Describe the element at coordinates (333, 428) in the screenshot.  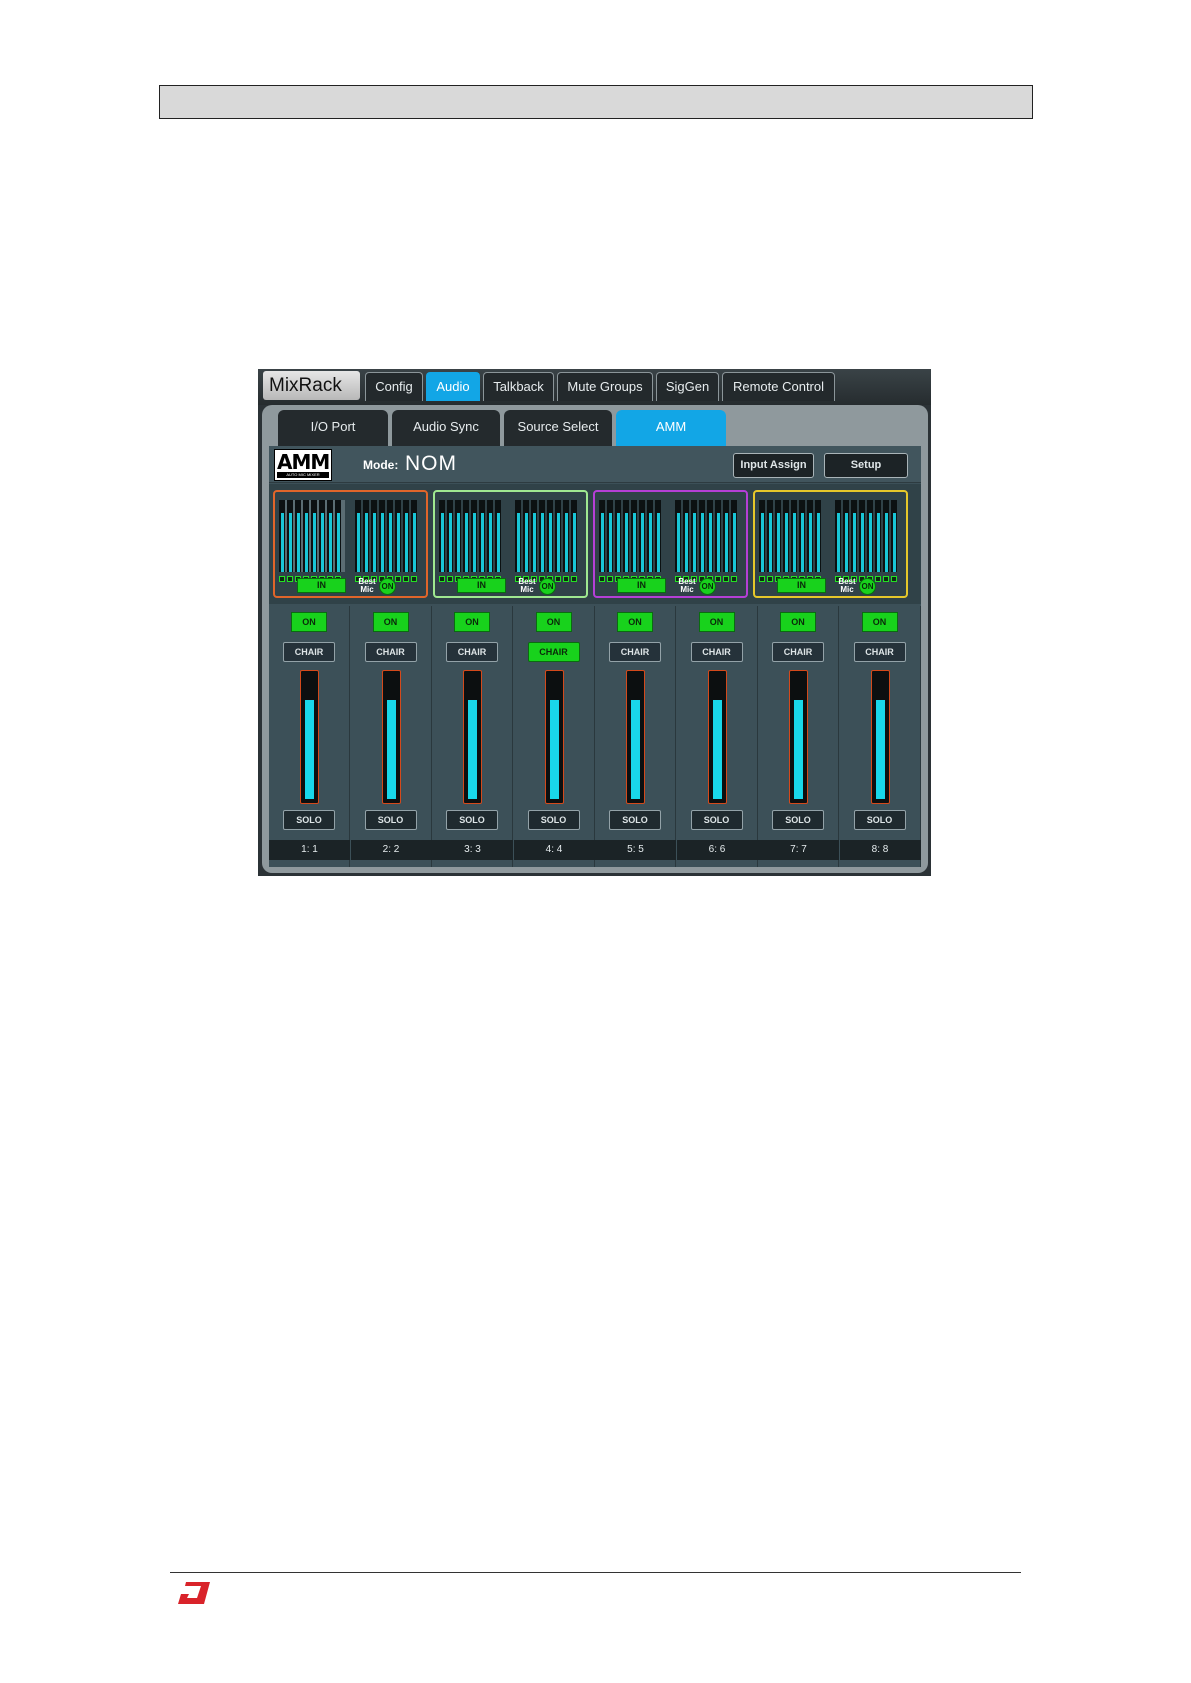
I see `subtab-io-port: I/O Port` at that location.